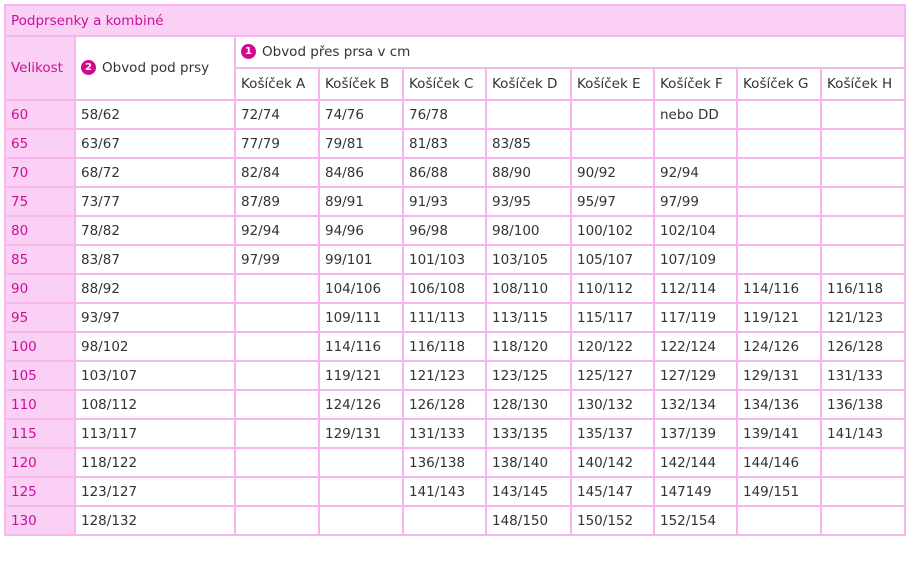 Image resolution: width=908 pixels, height=569 pixels. I want to click on bust-cell: 129/131, so click(361, 433).